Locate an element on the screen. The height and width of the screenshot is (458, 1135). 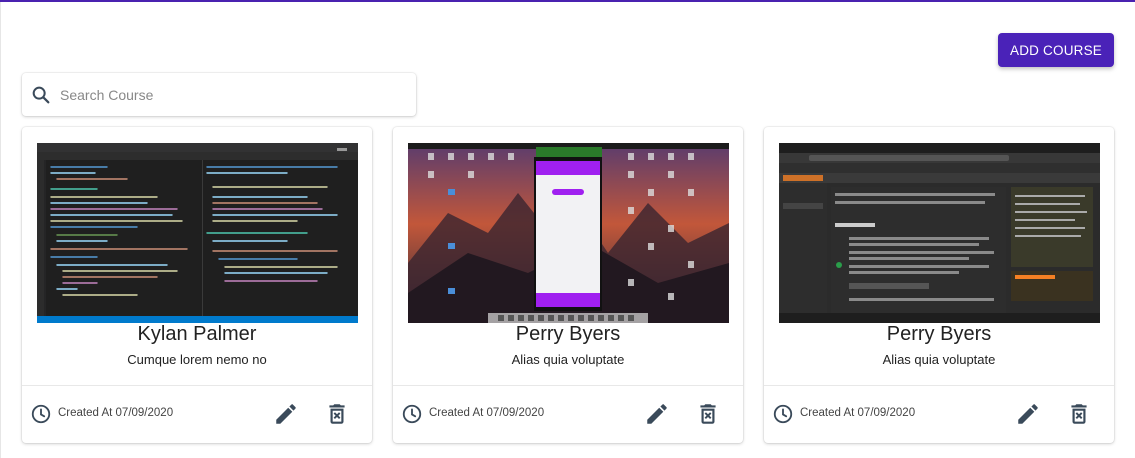
desktop-thumbnail is located at coordinates (568, 233).